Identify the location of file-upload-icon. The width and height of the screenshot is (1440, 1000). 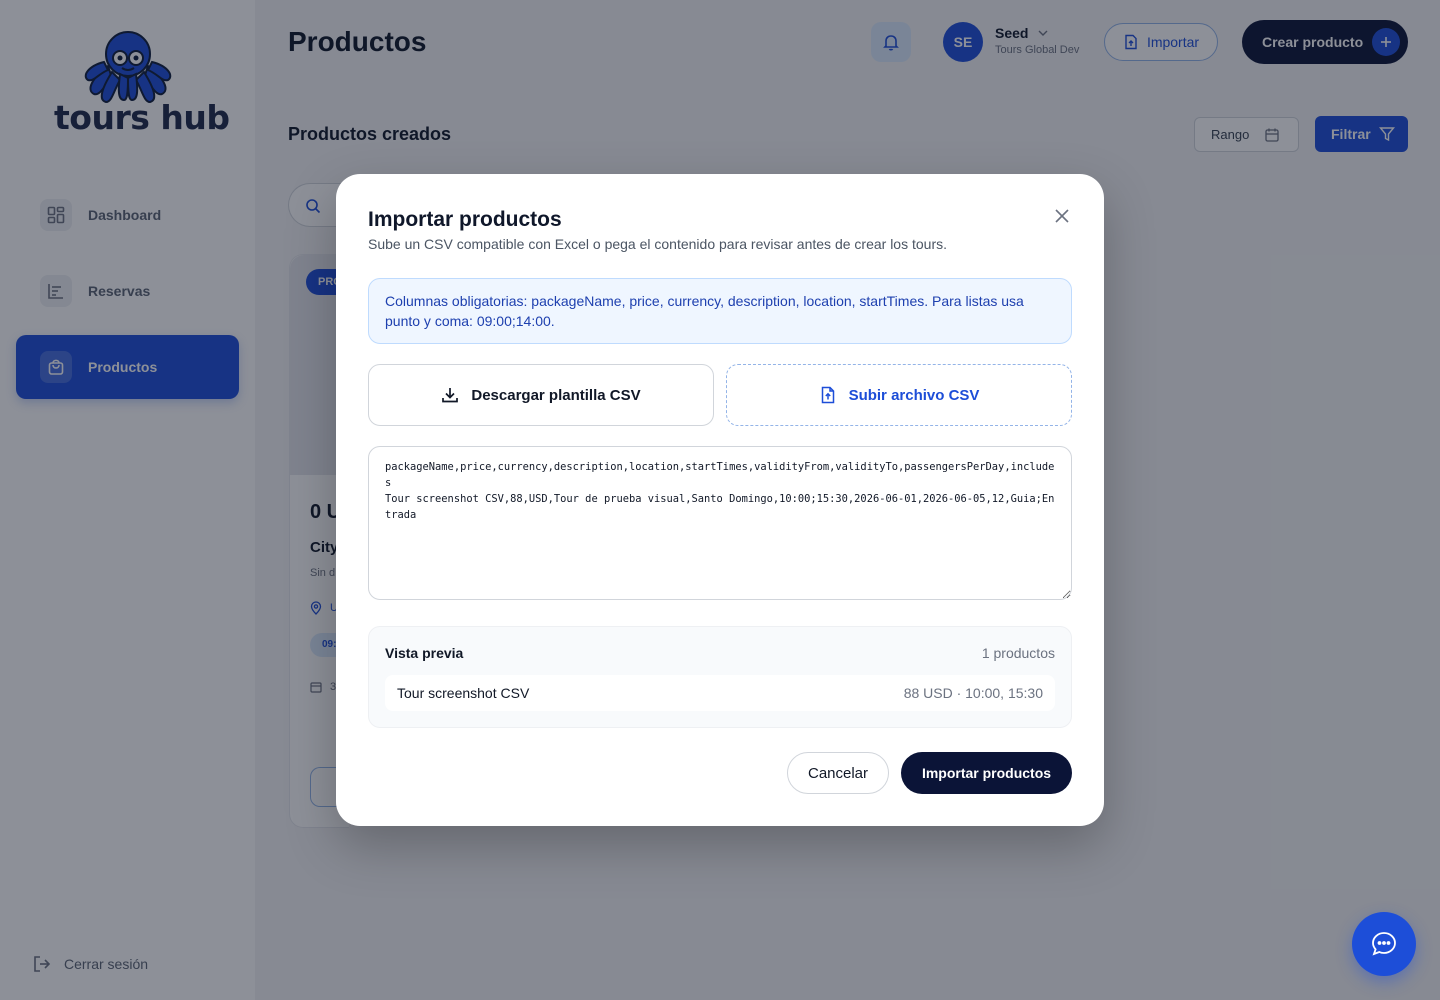
(827, 395).